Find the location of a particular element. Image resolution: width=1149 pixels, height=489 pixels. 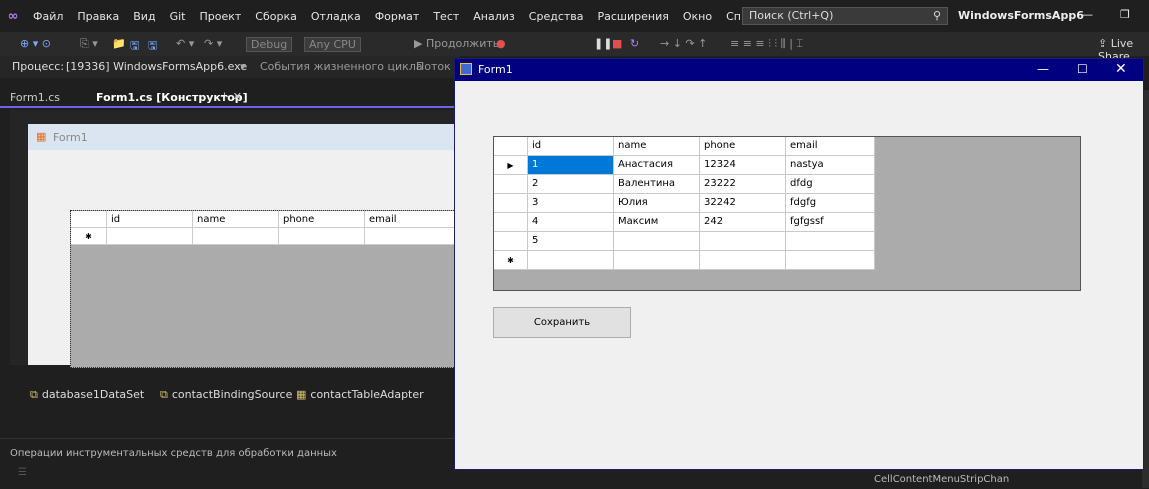

menu-project: Проект is located at coordinates (220, 16).